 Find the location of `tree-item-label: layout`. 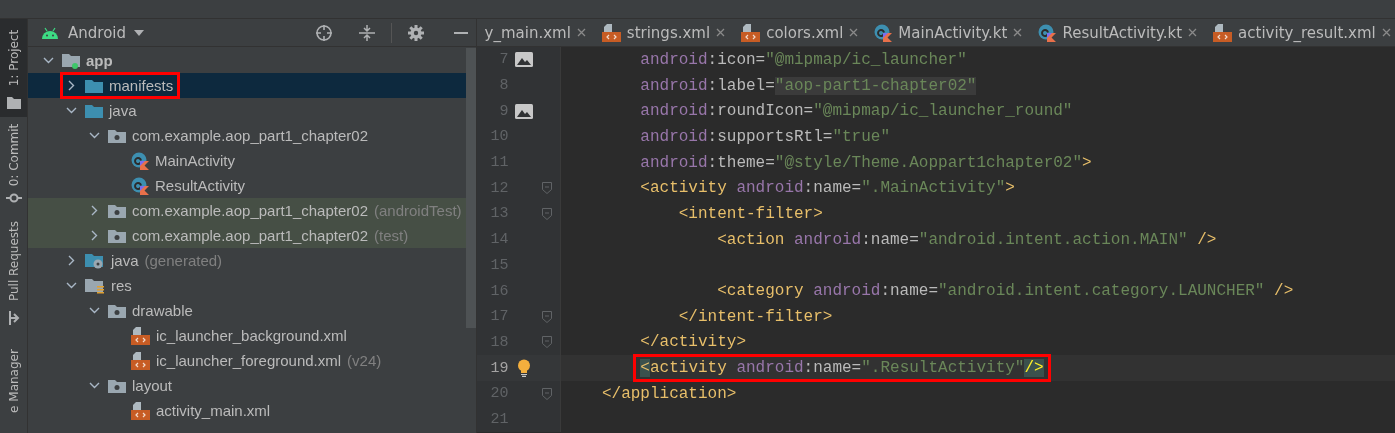

tree-item-label: layout is located at coordinates (152, 385).